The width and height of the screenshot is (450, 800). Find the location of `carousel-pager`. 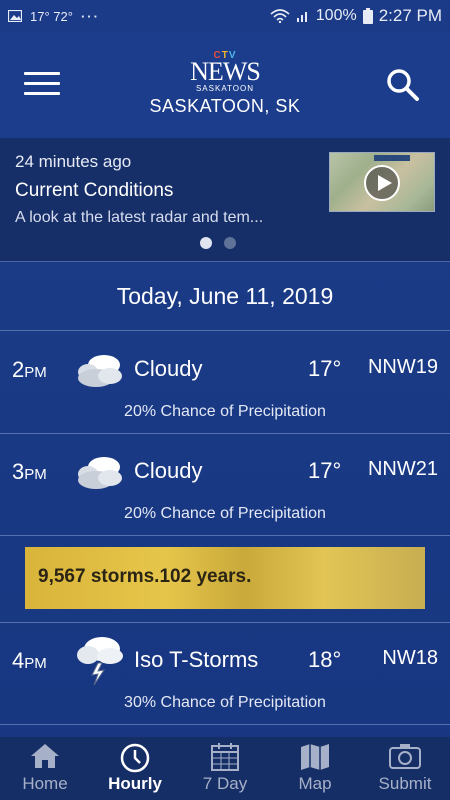

carousel-pager is located at coordinates (218, 243).